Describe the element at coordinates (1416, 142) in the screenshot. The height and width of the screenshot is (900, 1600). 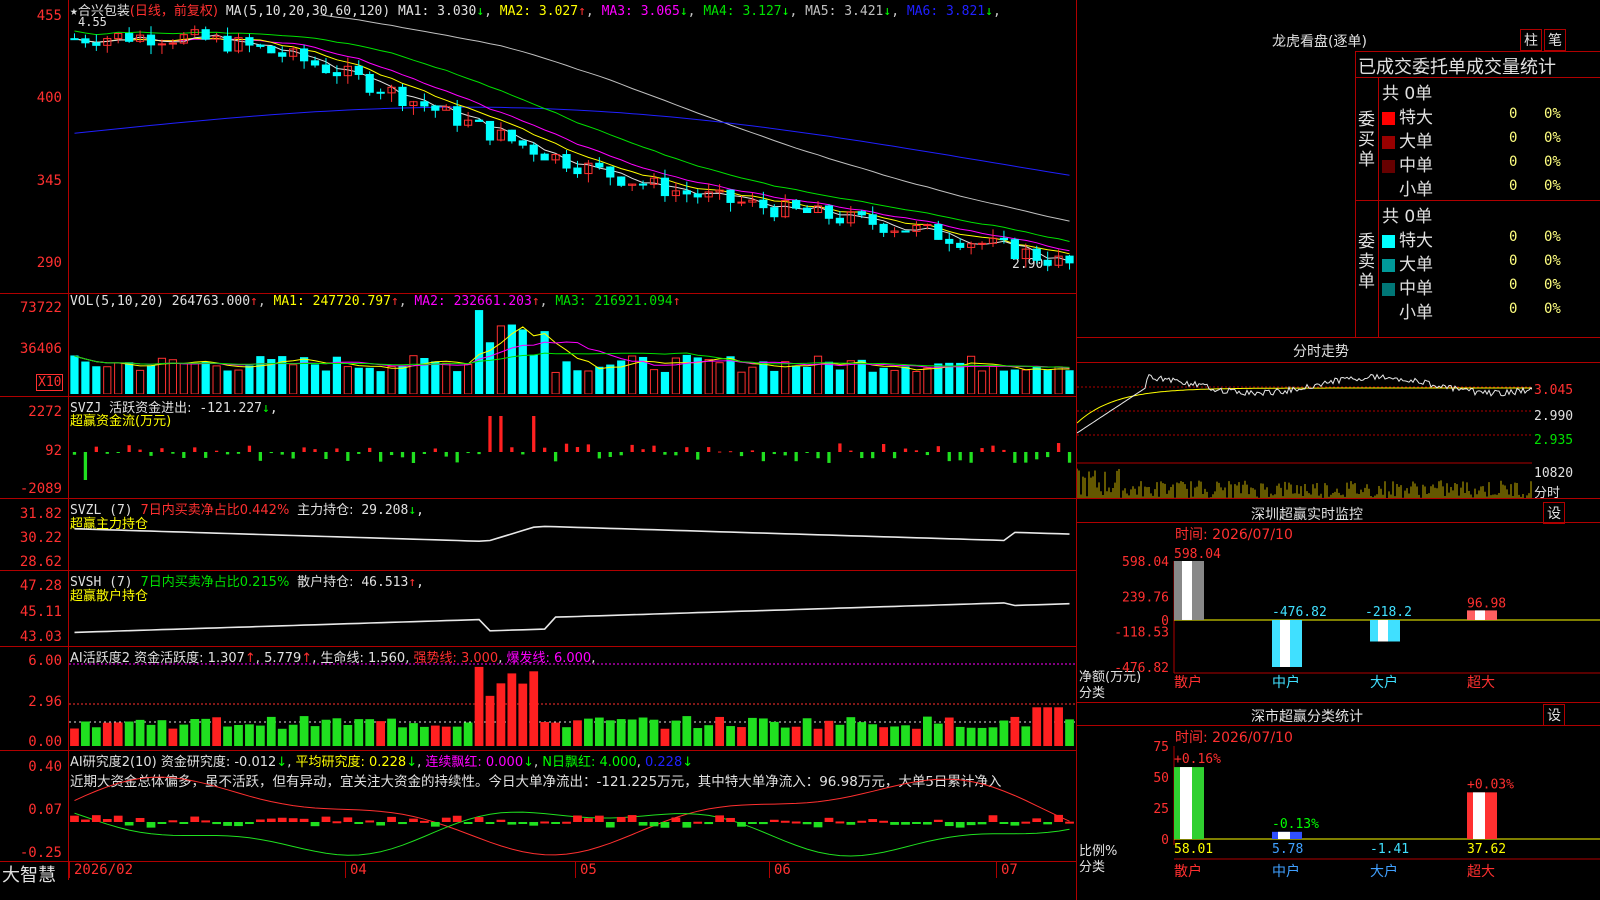
I see `order-type-label: 大单` at that location.